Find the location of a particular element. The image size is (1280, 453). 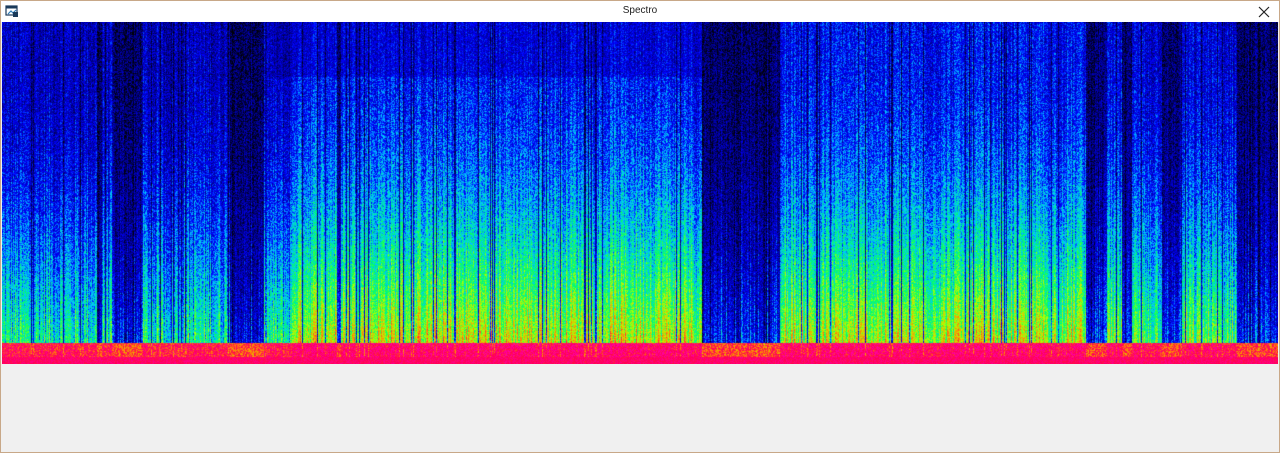

close-button is located at coordinates (1264, 11).